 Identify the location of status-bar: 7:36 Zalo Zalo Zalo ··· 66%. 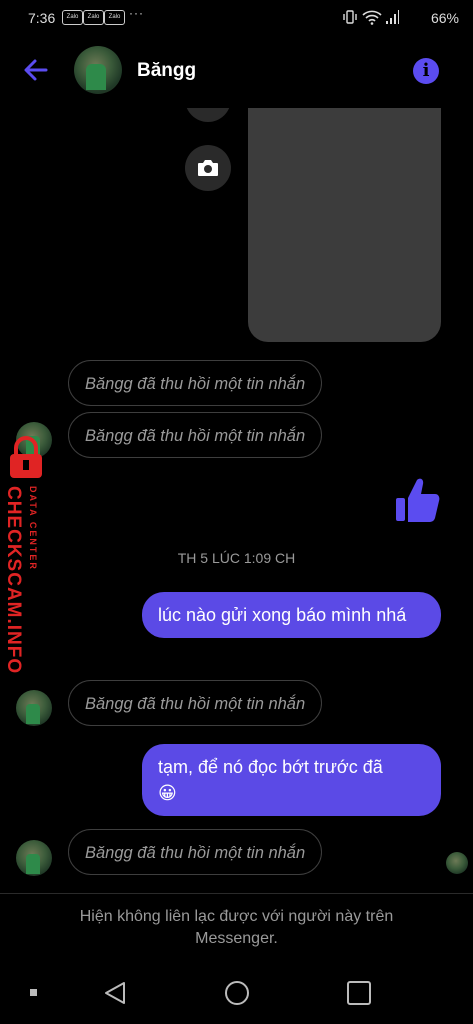
(236, 17).